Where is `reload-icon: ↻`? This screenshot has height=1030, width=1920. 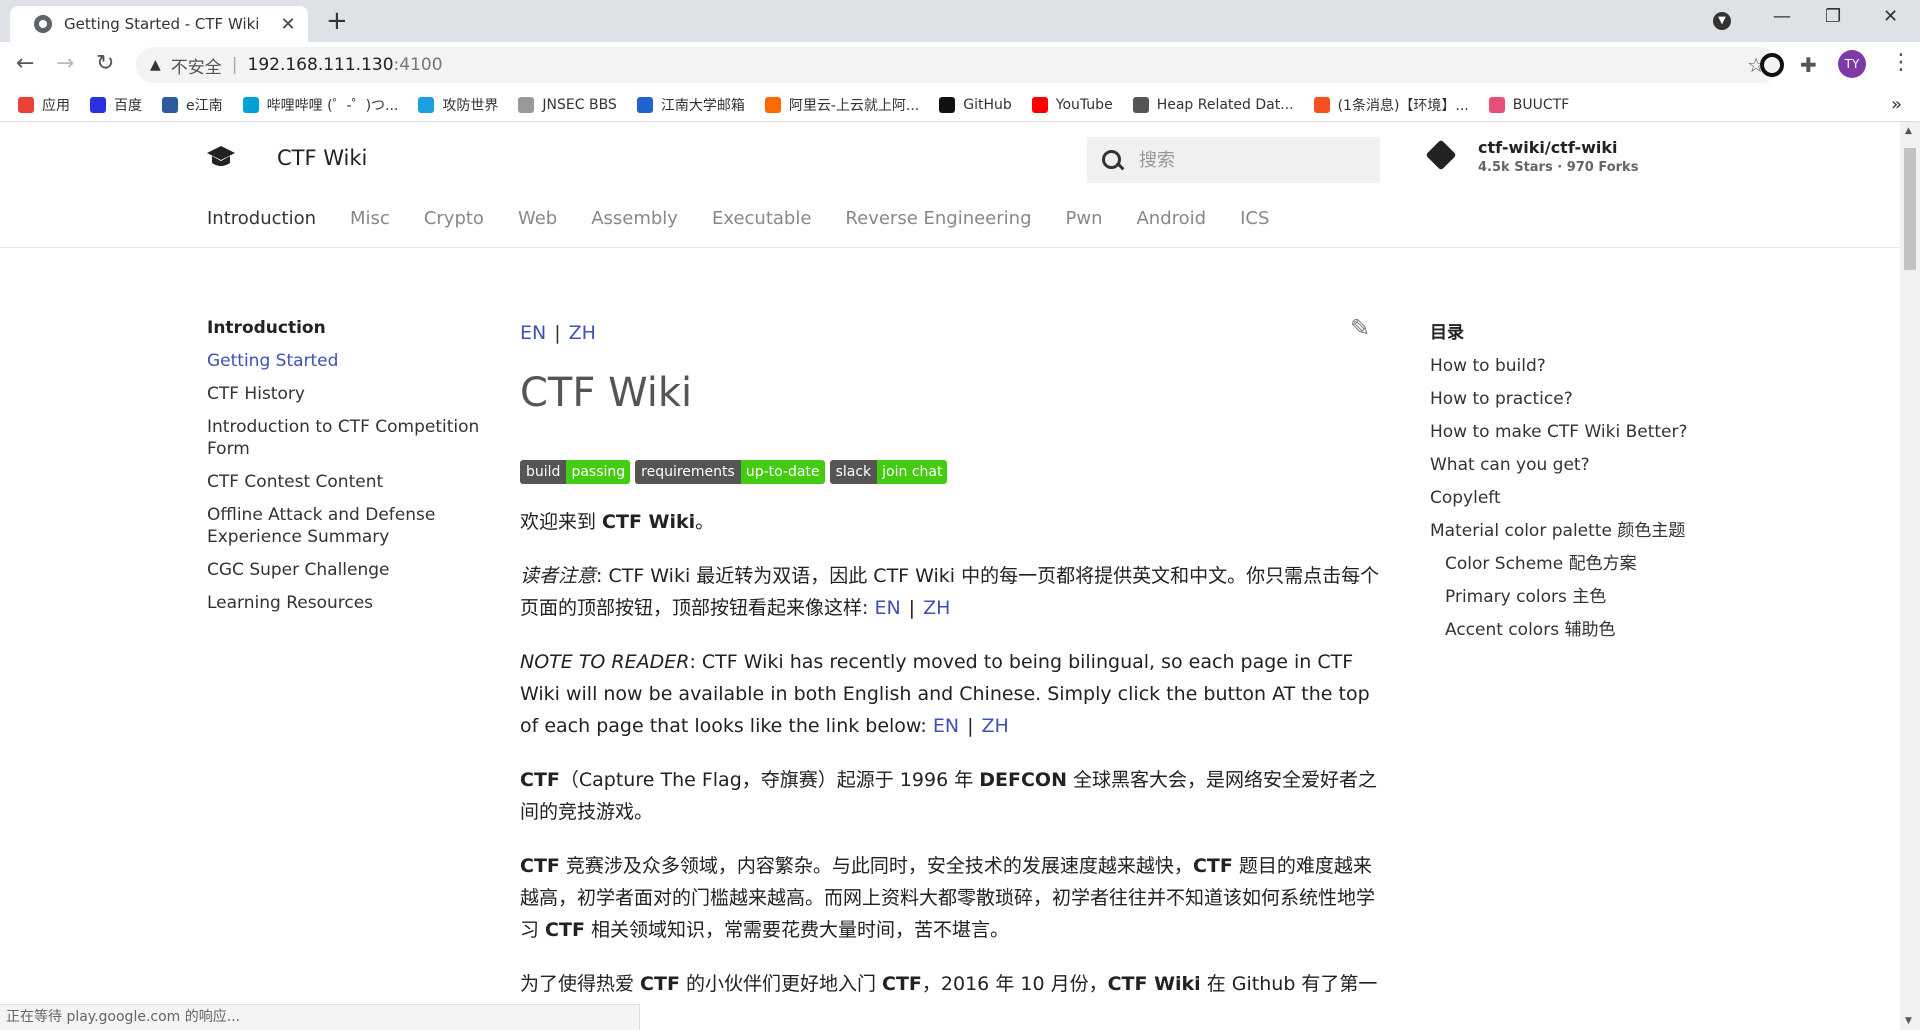 reload-icon: ↻ is located at coordinates (105, 64).